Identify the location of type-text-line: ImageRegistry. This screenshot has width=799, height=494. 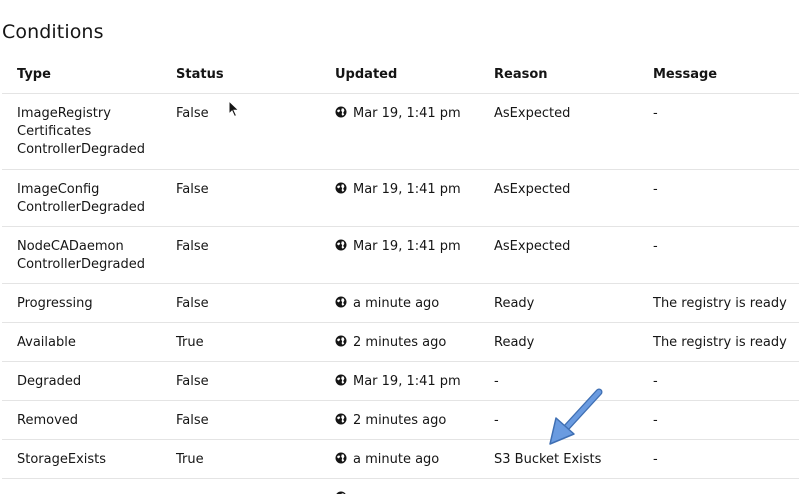
(64, 113).